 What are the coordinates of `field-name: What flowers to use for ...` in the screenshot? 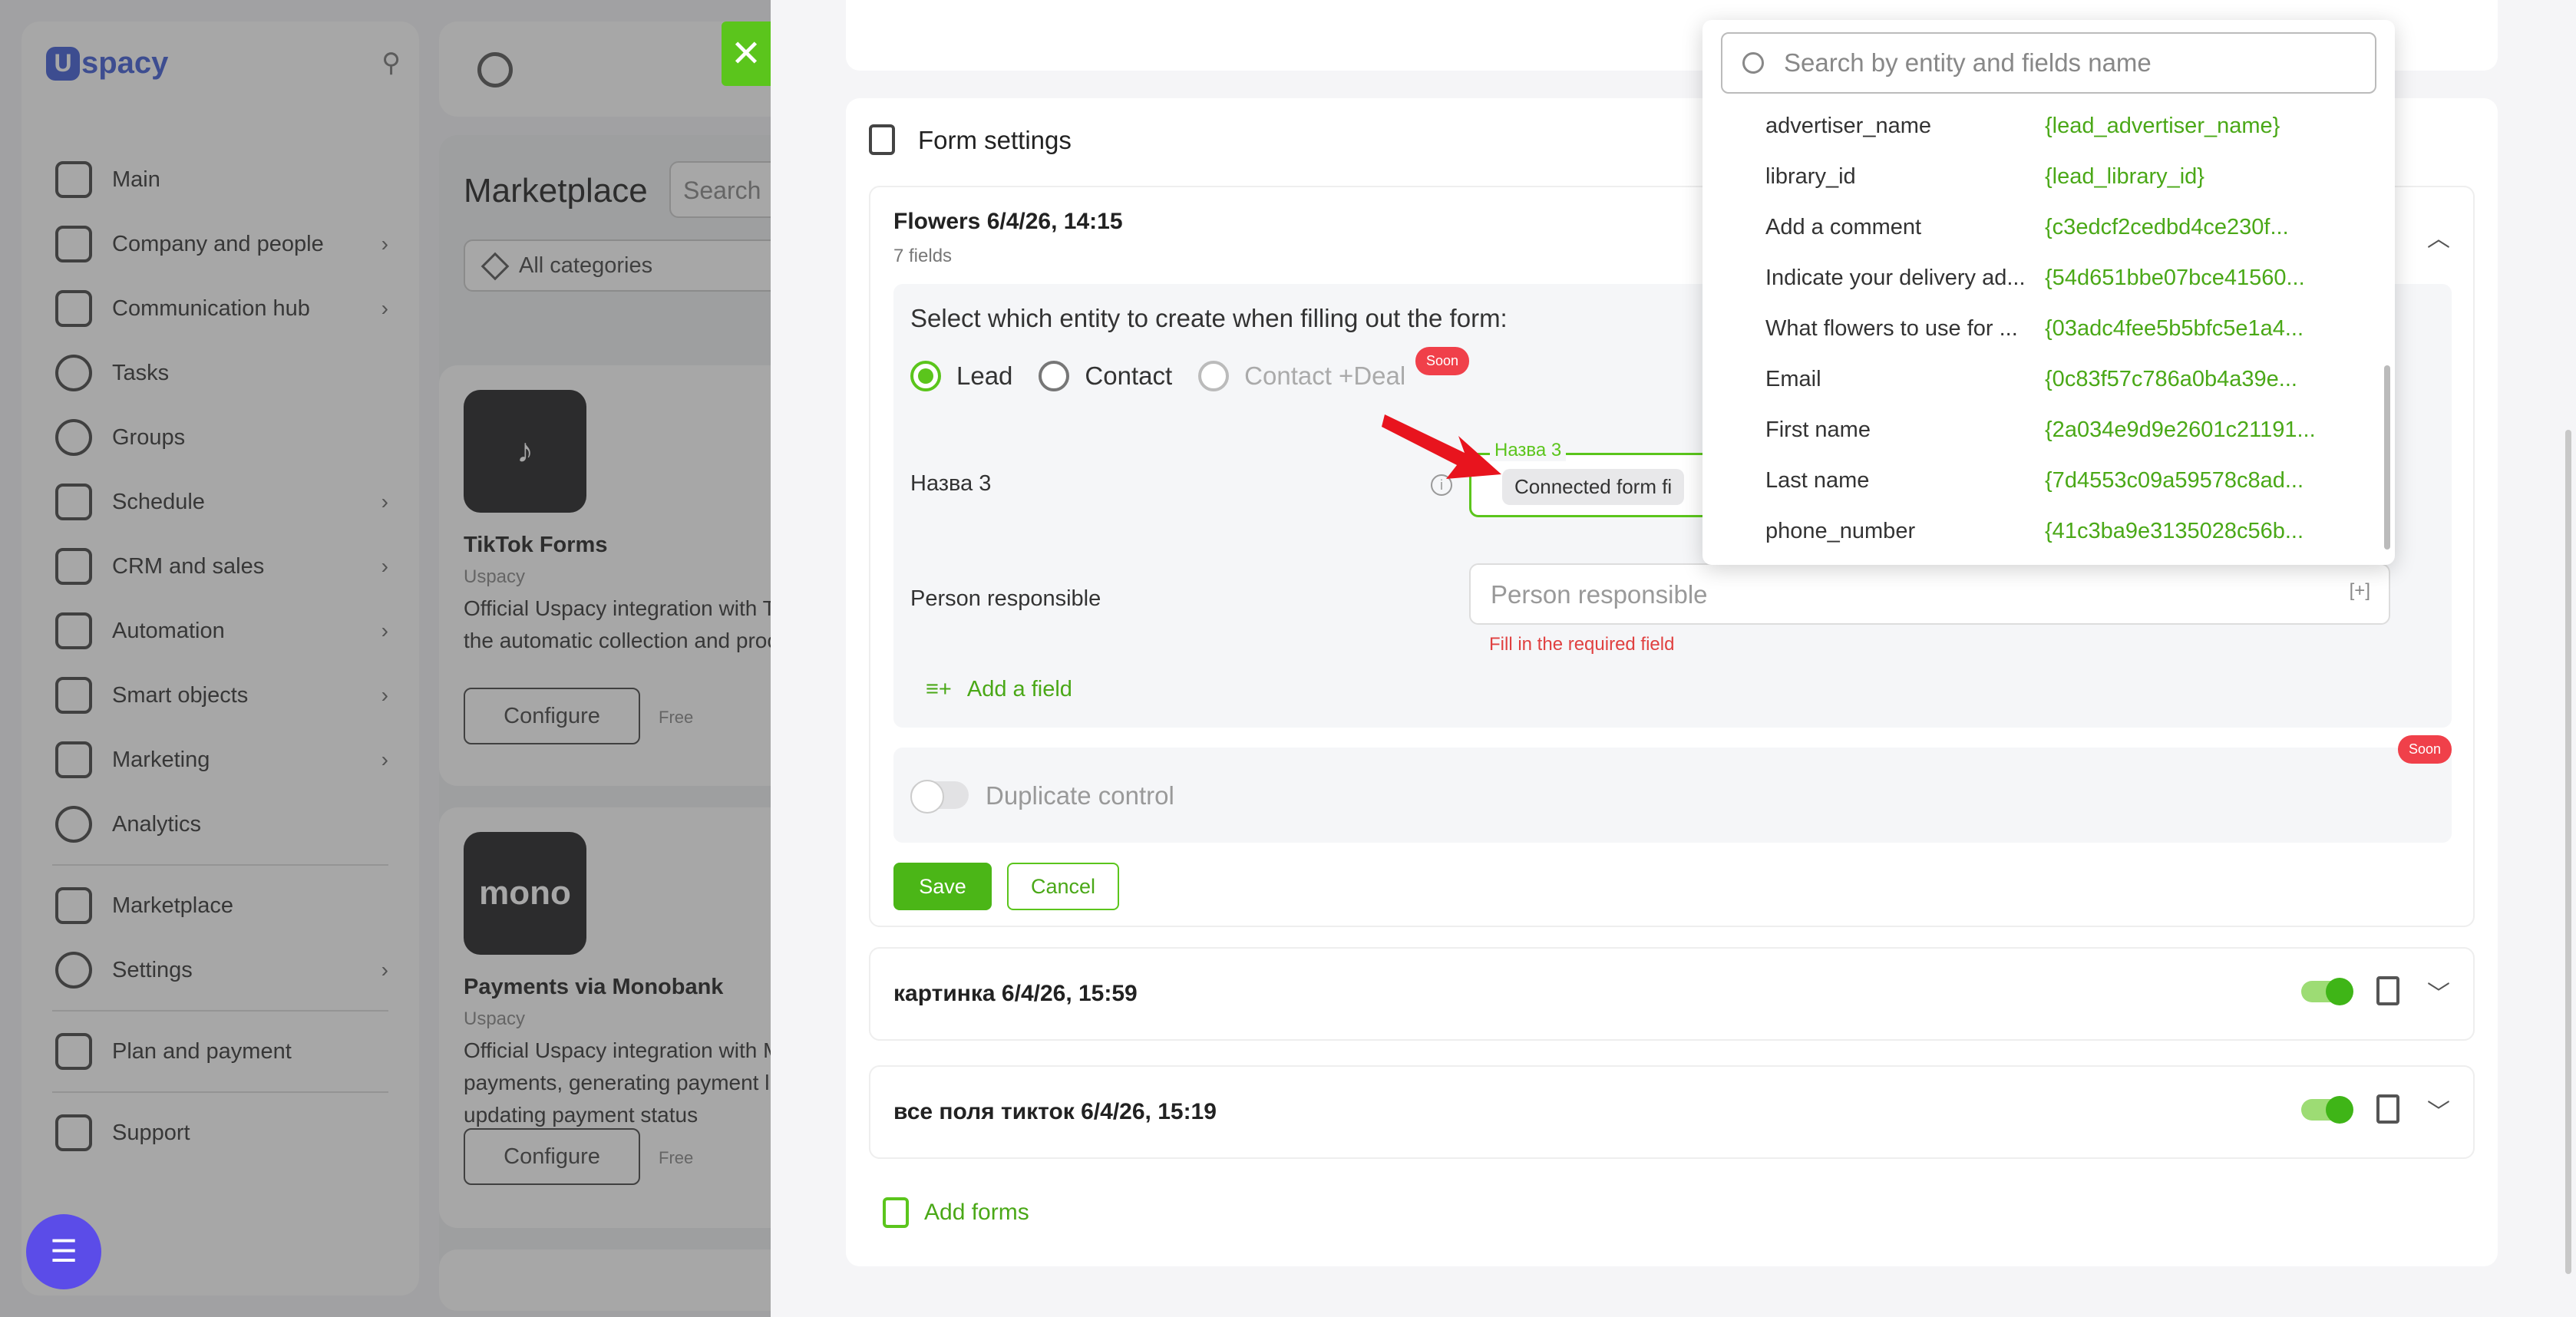 It's located at (1891, 328).